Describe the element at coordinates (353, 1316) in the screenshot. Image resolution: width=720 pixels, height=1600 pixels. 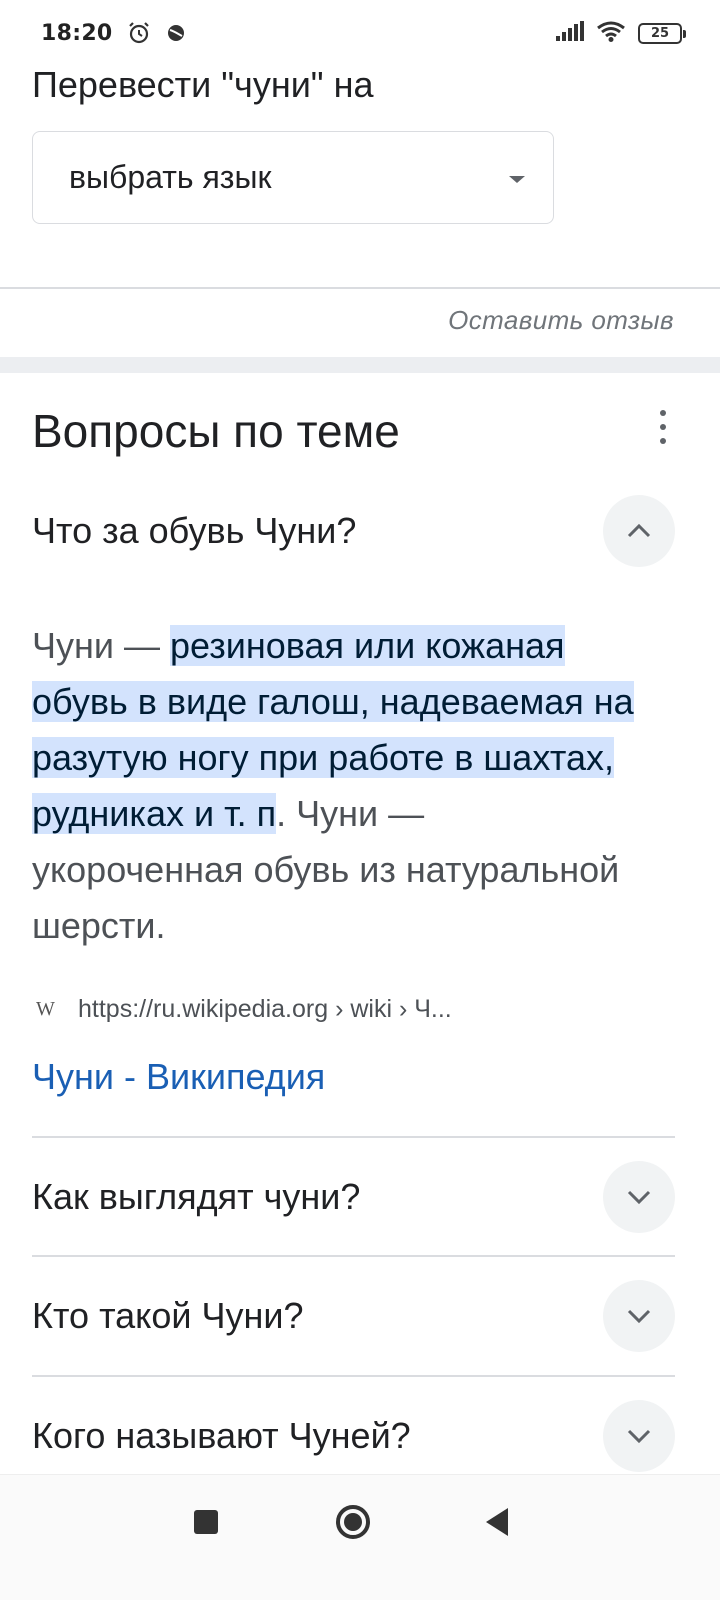
I see `question-row-3: Кто такой Чуни?` at that location.